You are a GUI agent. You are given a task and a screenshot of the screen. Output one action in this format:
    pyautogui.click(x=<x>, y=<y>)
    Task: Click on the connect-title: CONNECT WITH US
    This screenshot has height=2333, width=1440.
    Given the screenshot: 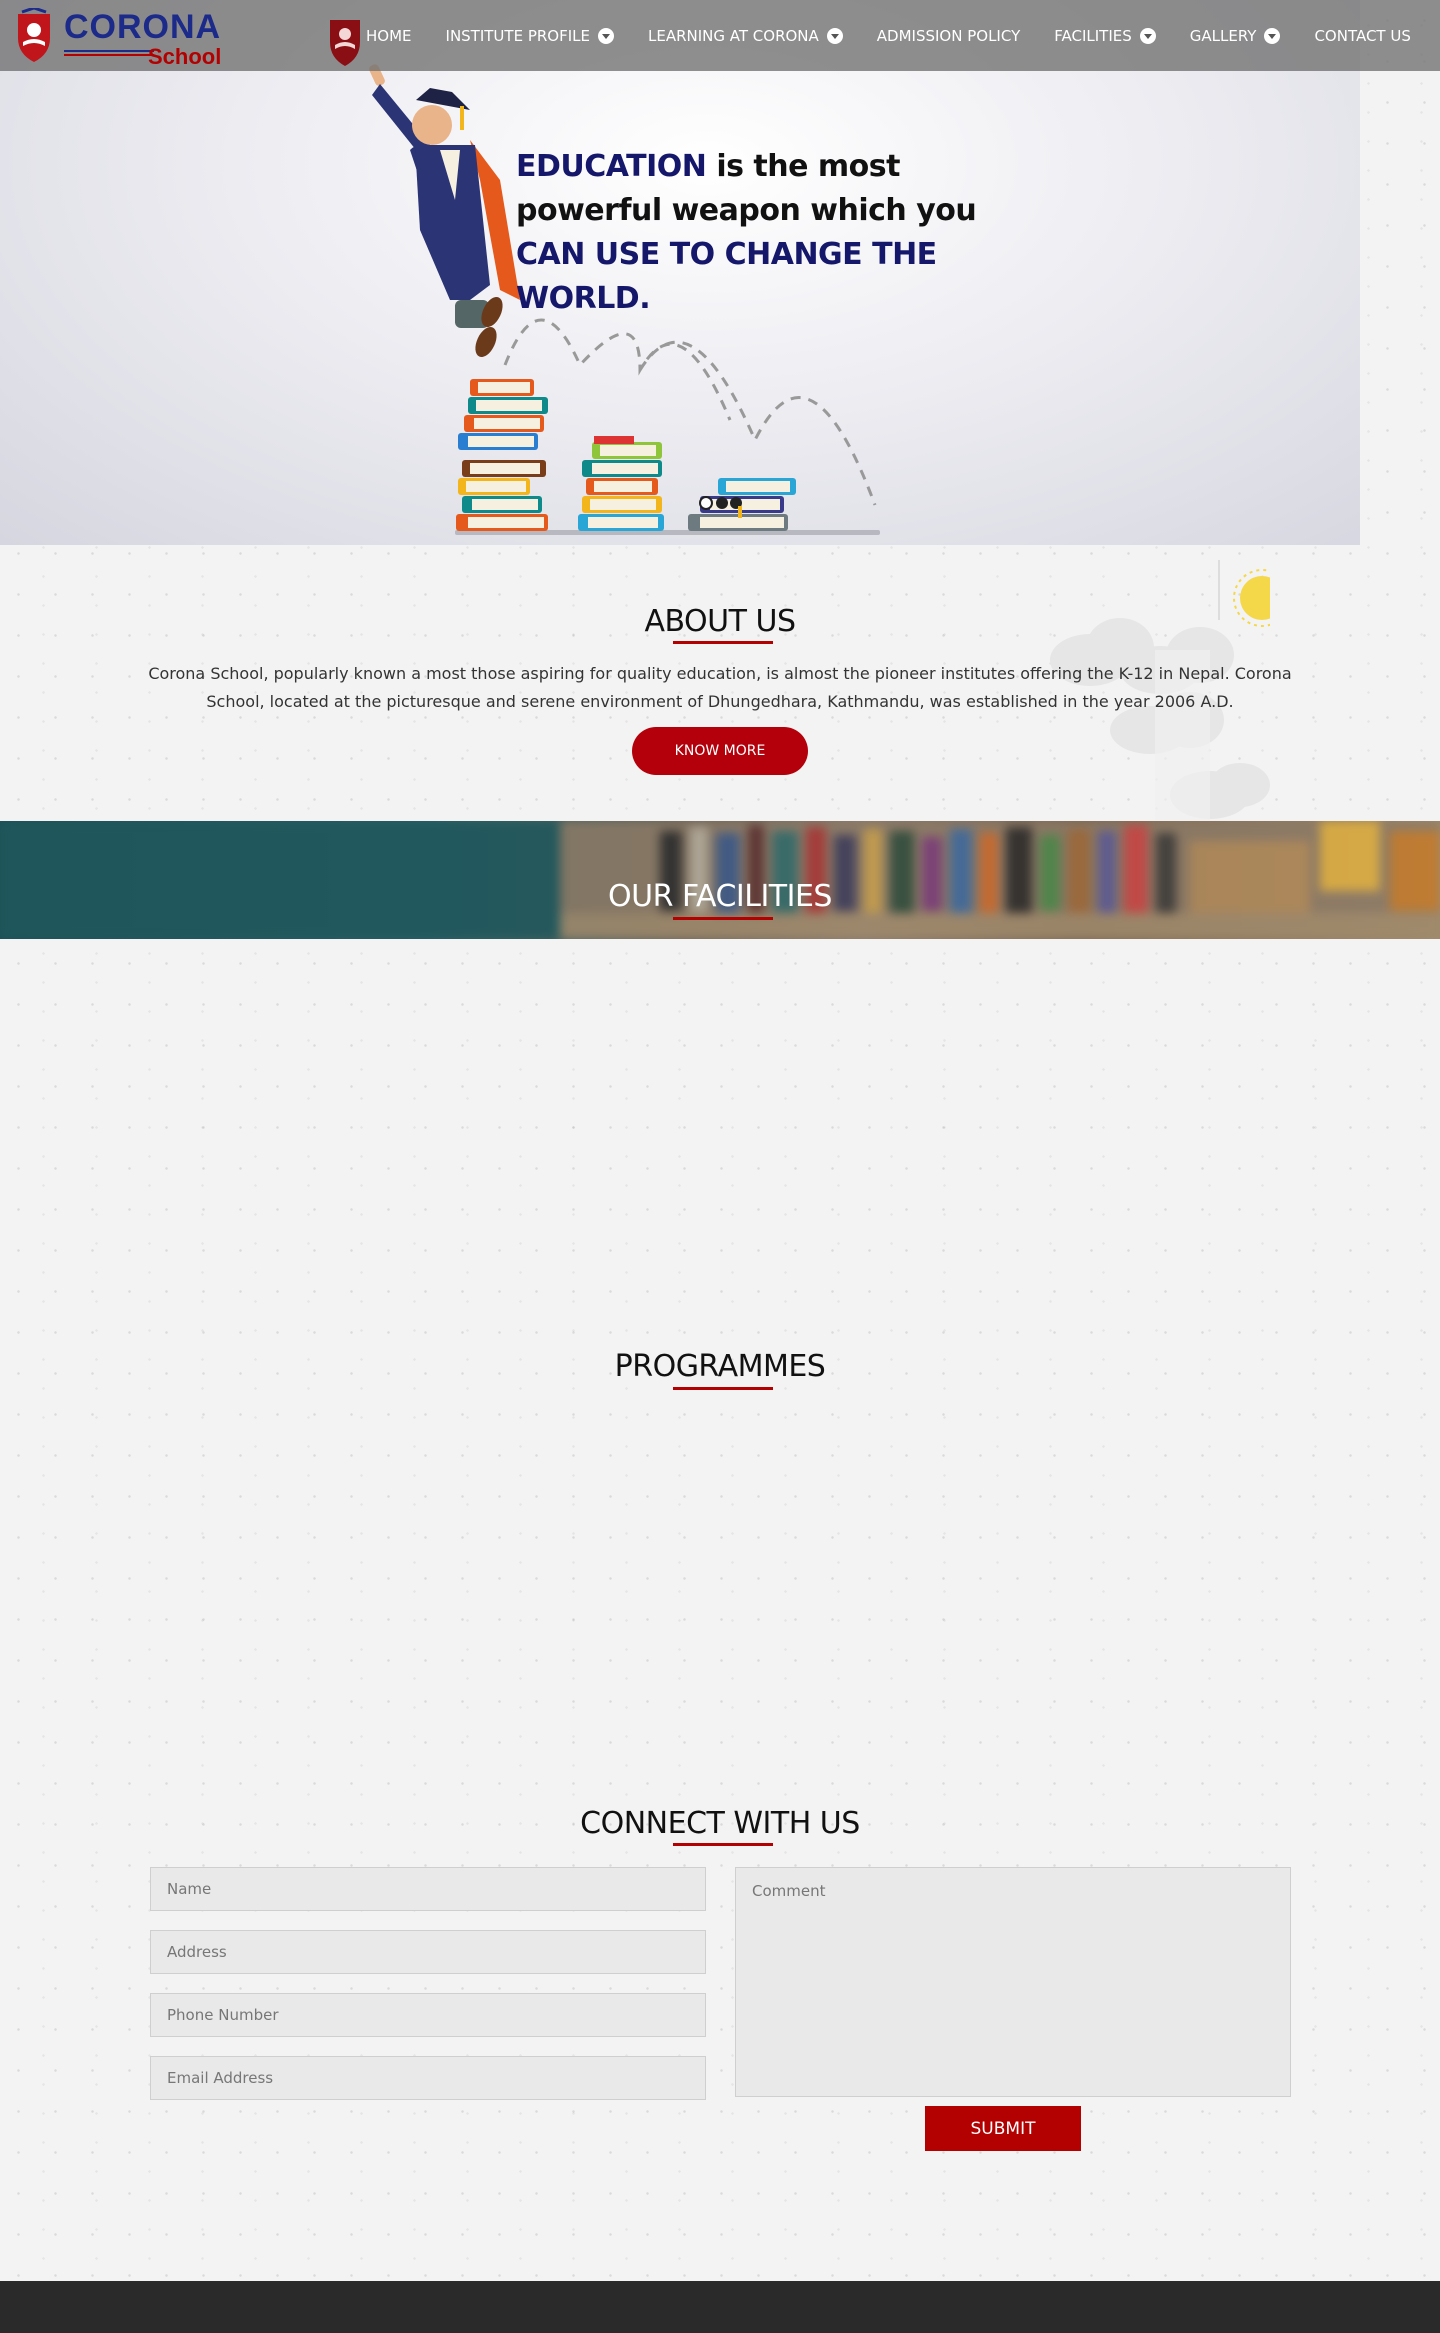 What is the action you would take?
    pyautogui.click(x=720, y=1823)
    